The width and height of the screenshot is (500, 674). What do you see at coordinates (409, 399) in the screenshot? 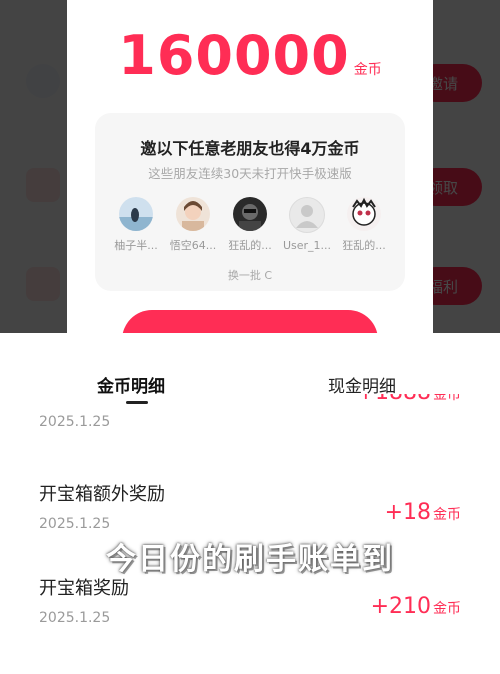
I see `row-amount: +1888金币` at bounding box center [409, 399].